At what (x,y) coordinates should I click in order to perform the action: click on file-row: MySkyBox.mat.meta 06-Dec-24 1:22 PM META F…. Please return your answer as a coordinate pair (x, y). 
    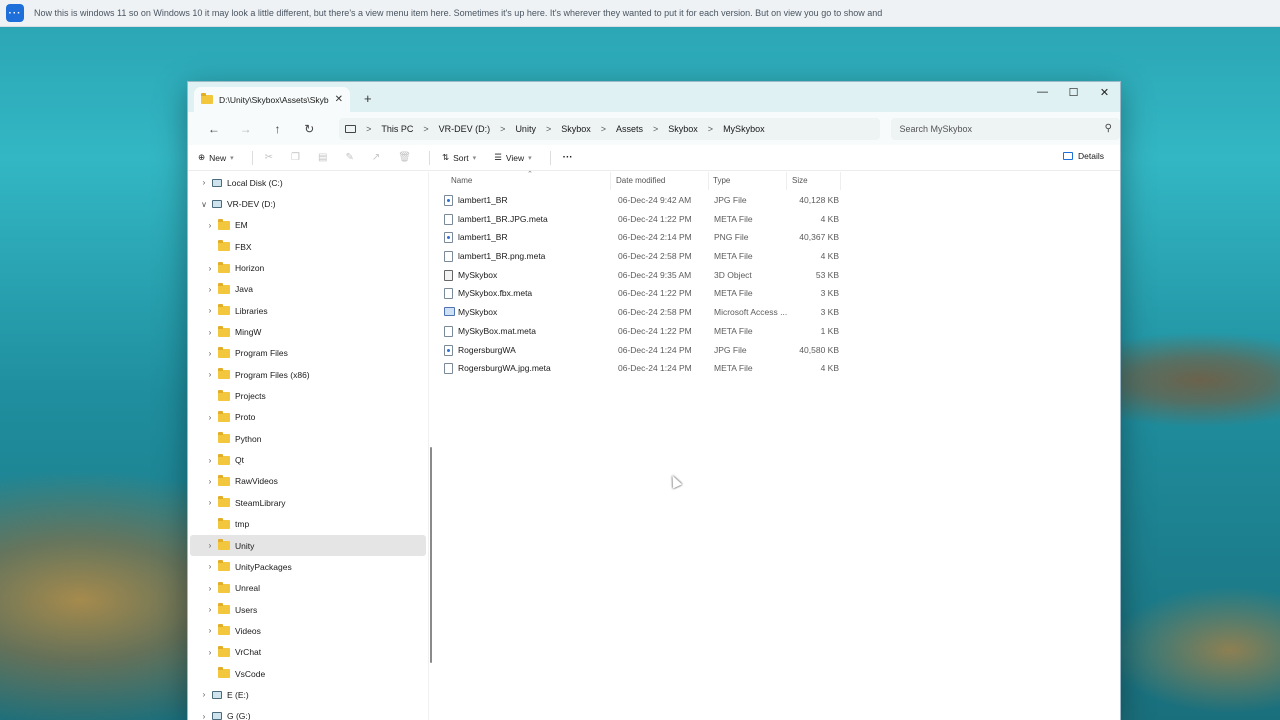
    Looking at the image, I should click on (774, 331).